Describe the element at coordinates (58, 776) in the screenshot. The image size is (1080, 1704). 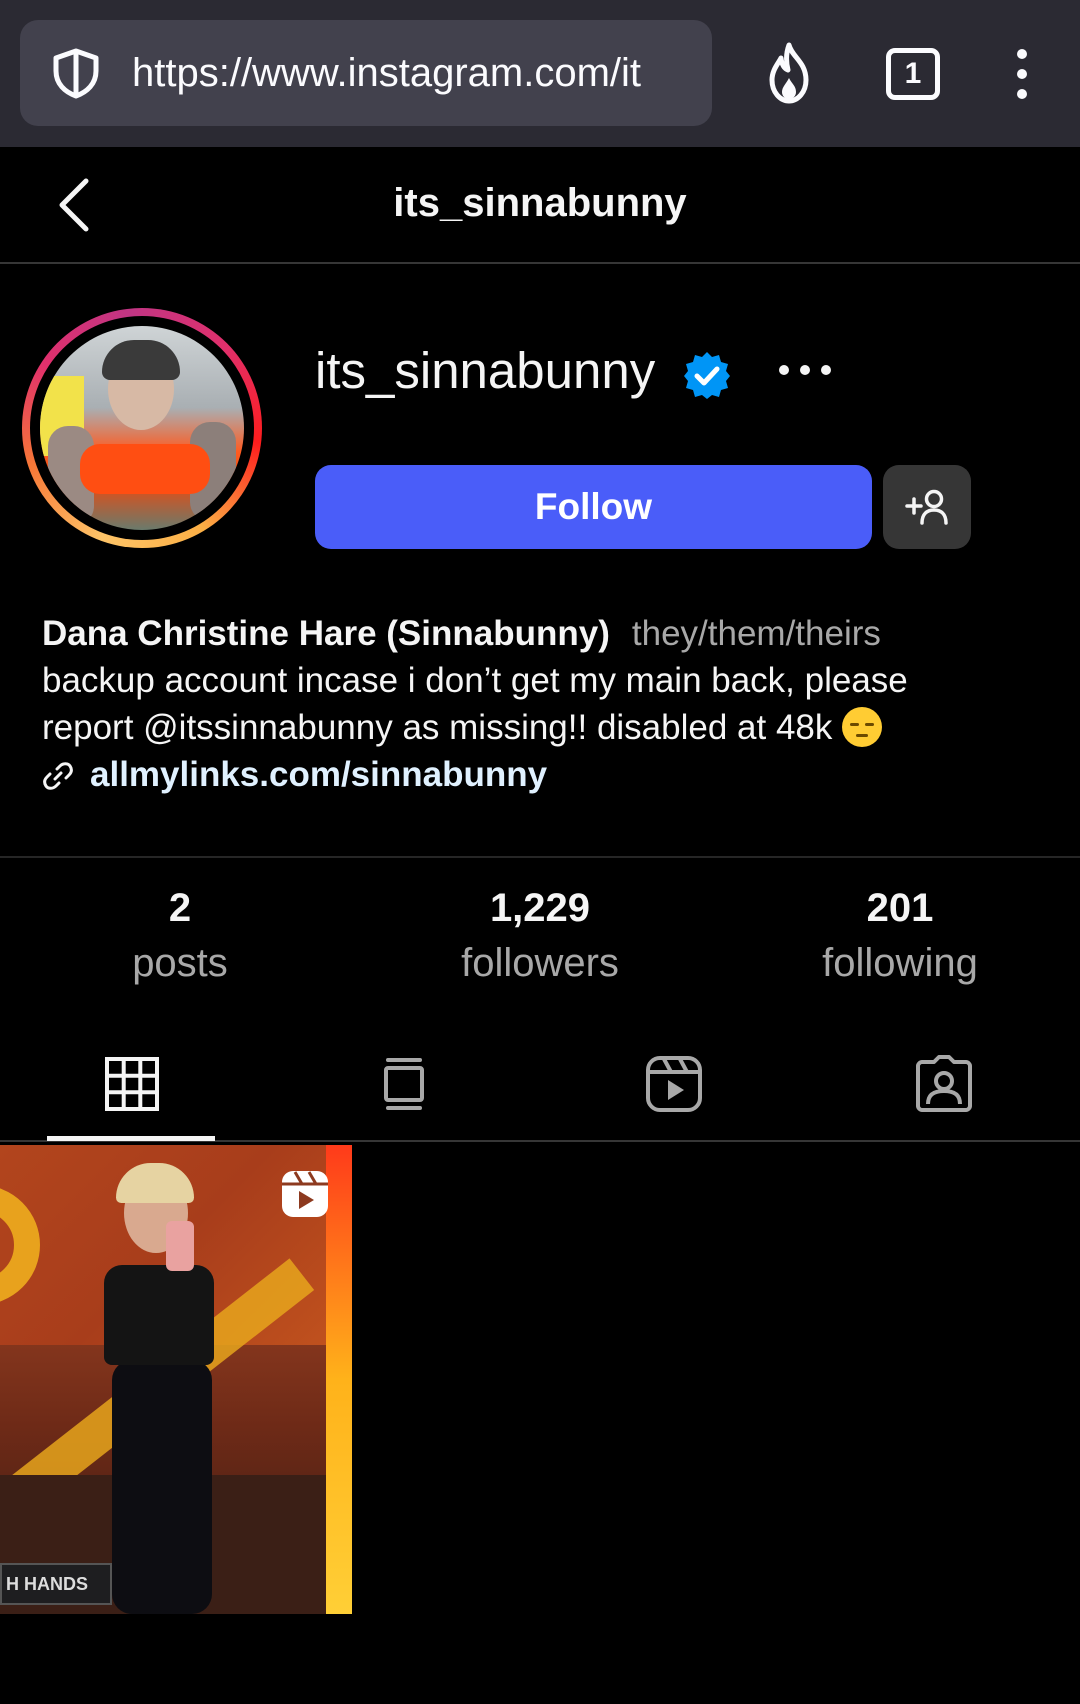
I see `link-icon` at that location.